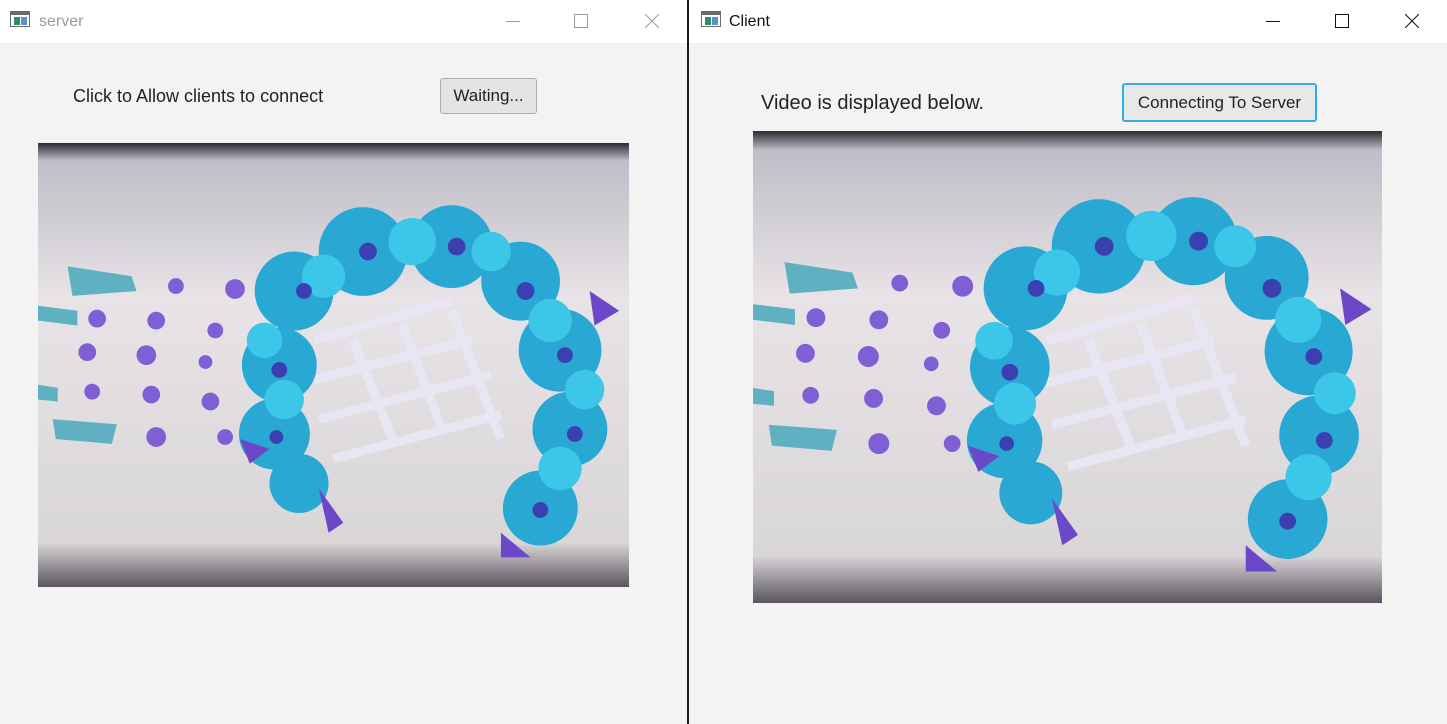  What do you see at coordinates (343, 21) in the screenshot?
I see `title-bar: server` at bounding box center [343, 21].